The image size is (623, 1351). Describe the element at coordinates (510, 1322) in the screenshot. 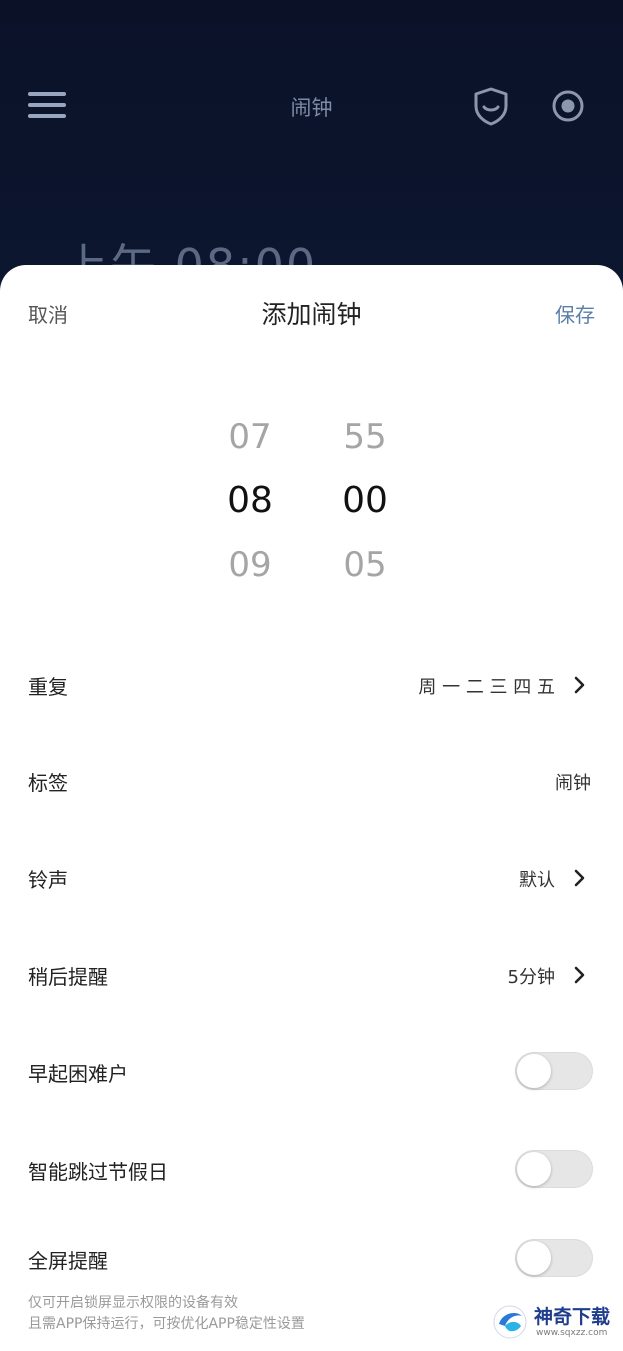

I see `watermark-logo-icon` at that location.